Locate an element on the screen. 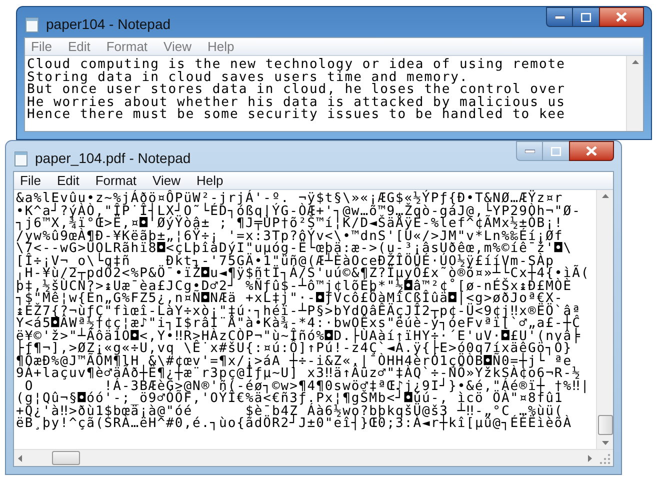 Image resolution: width=658 pixels, height=480 pixels. scroll-down-icon is located at coordinates (605, 443).